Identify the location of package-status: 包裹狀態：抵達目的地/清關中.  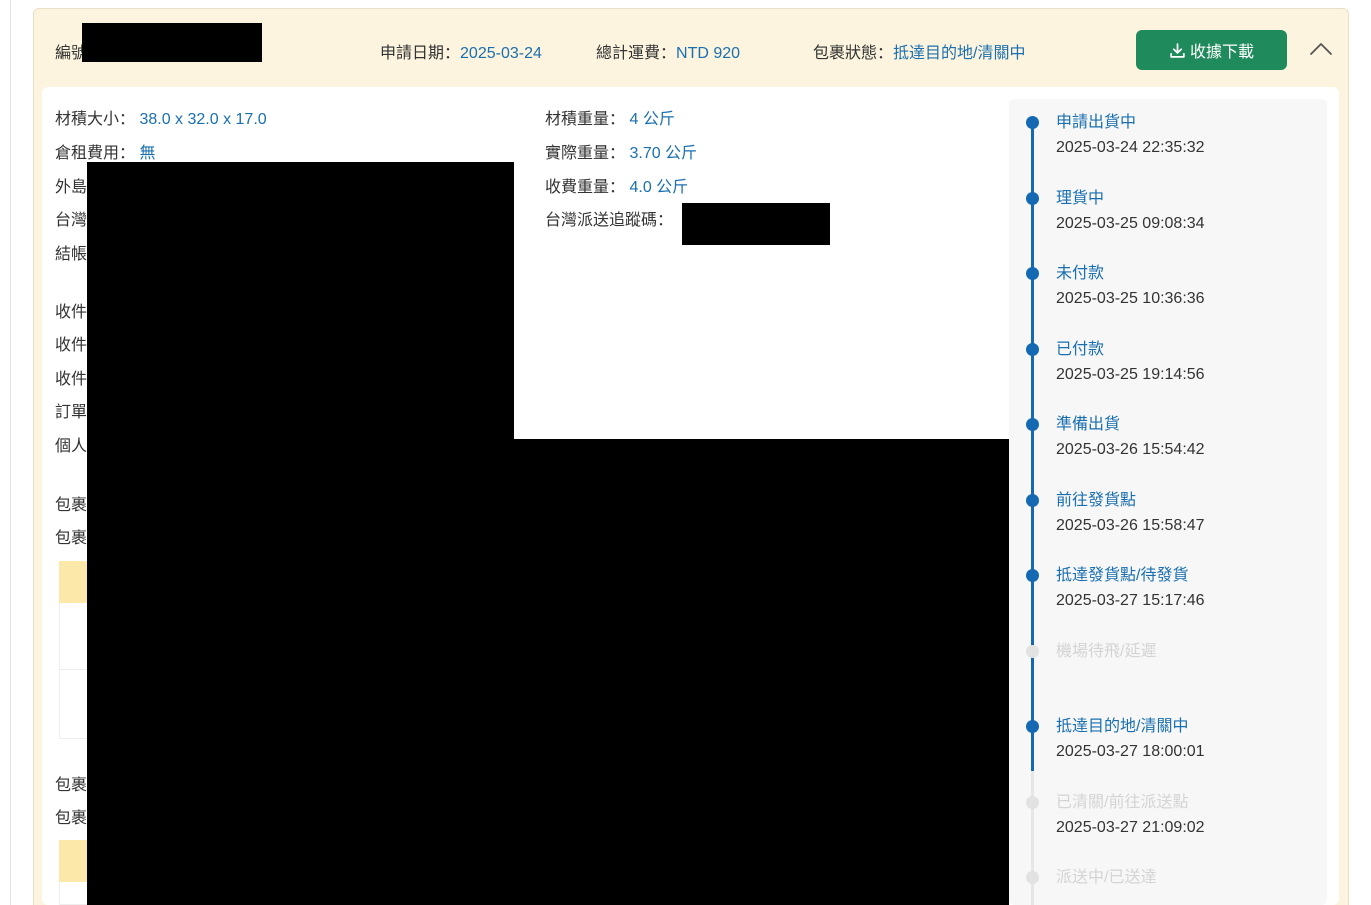
(919, 51).